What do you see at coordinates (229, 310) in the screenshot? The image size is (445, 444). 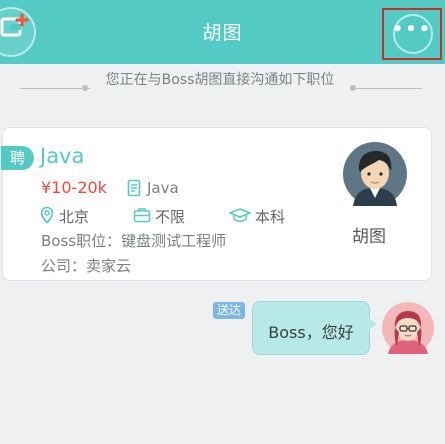 I see `delivered-status-badge: 送达` at bounding box center [229, 310].